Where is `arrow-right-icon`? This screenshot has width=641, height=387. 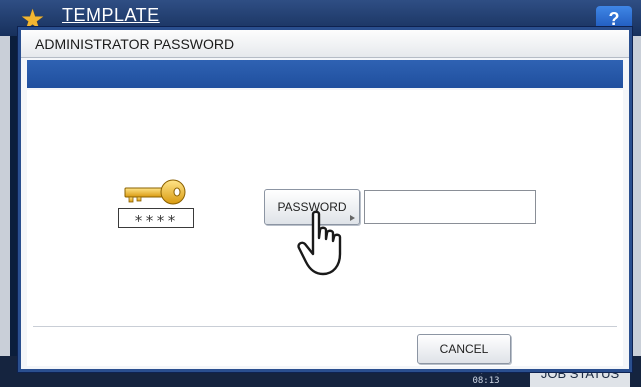
arrow-right-icon is located at coordinates (352, 218).